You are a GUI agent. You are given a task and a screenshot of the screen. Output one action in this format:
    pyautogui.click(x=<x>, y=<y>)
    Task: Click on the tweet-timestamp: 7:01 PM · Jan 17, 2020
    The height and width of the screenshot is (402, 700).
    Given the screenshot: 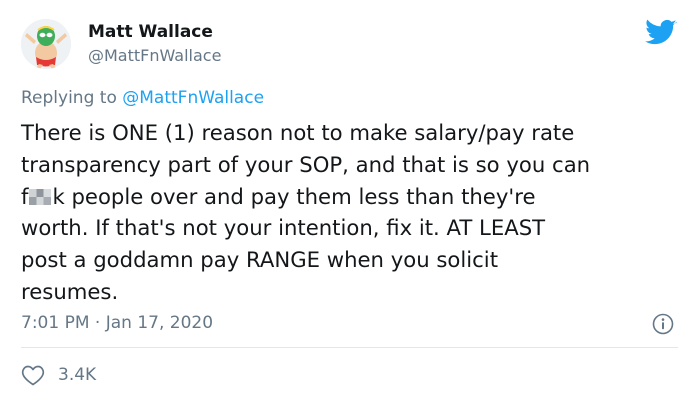 What is the action you would take?
    pyautogui.click(x=117, y=323)
    